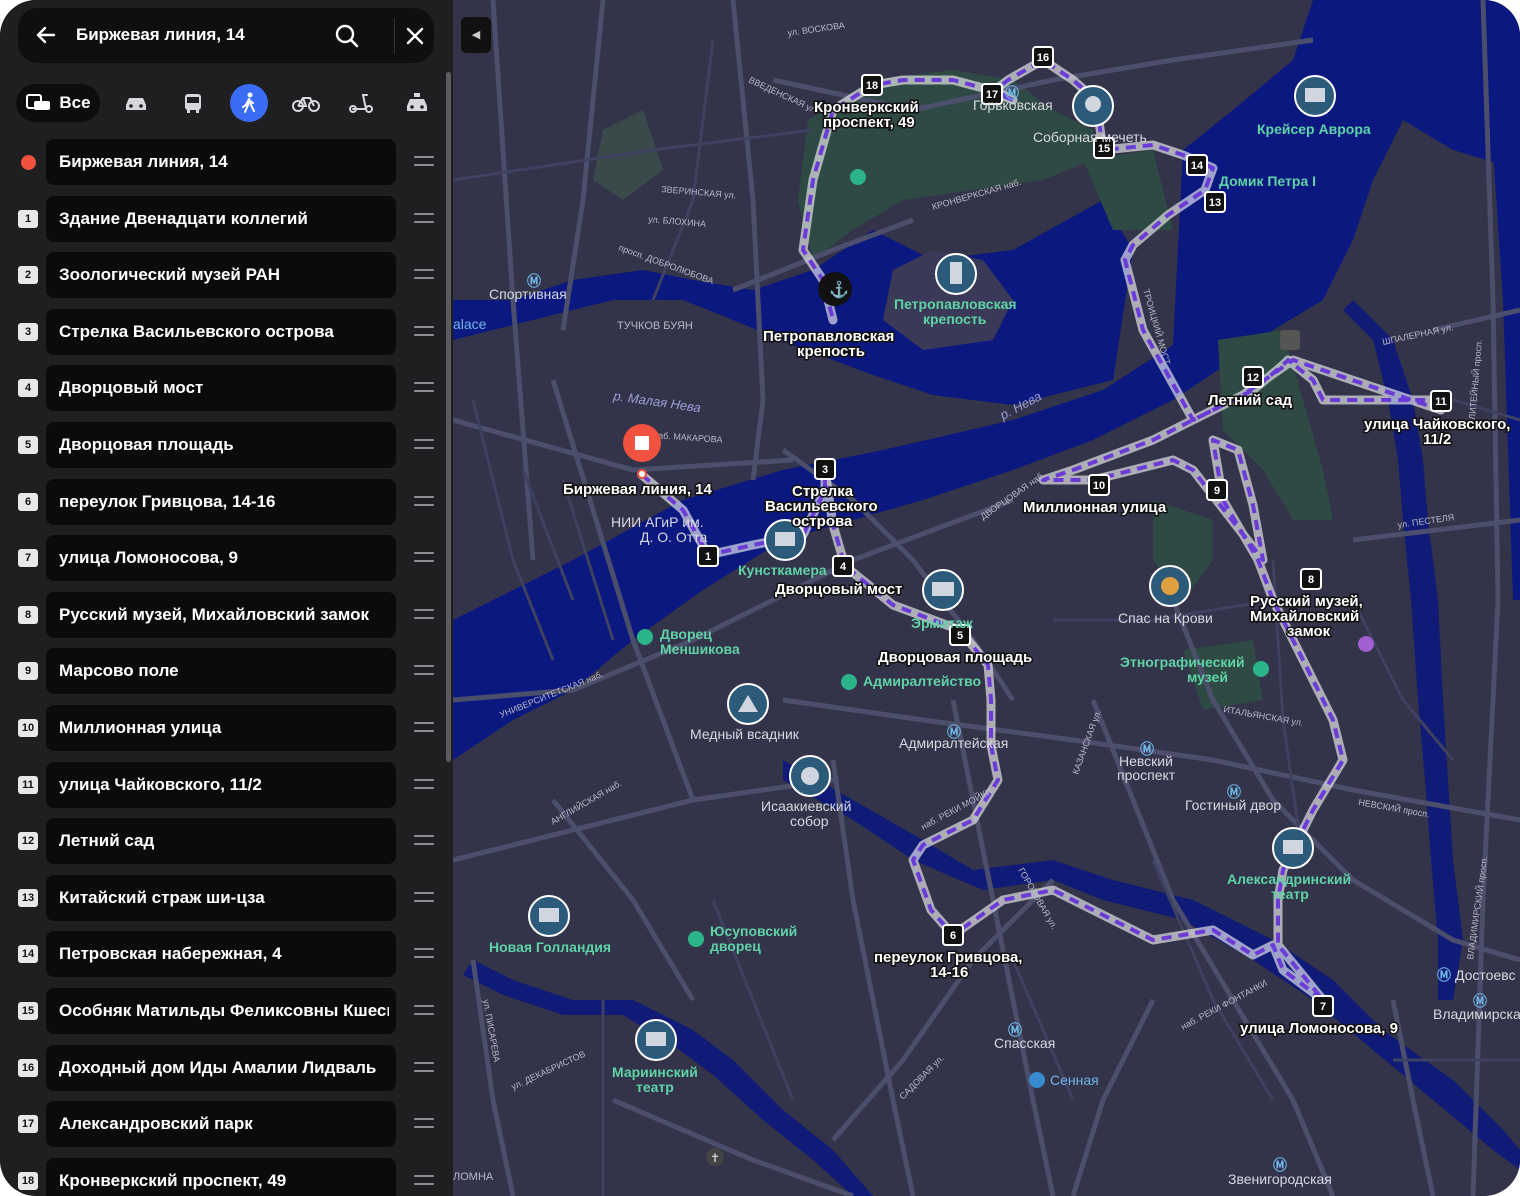 This screenshot has width=1520, height=1196. I want to click on waypoint-field: Летний сад, so click(221, 841).